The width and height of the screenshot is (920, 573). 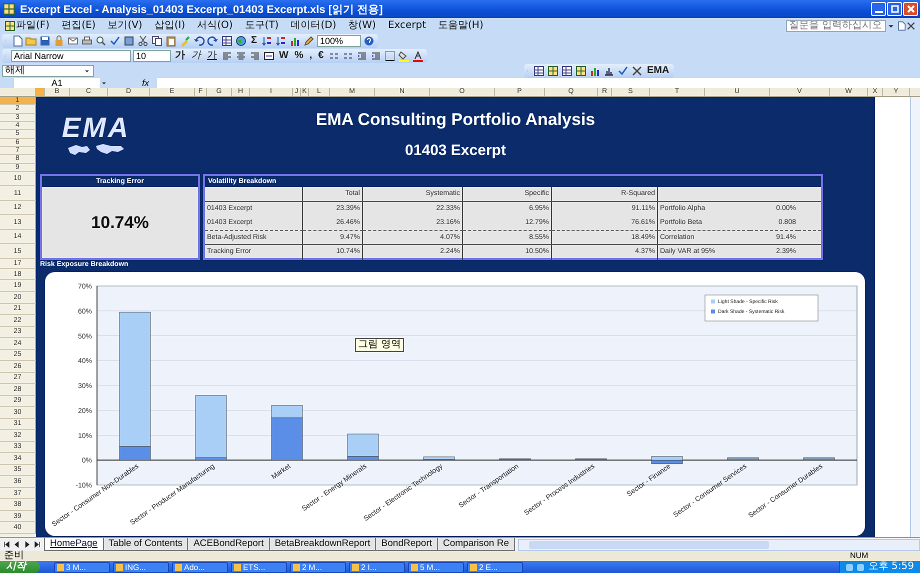 I want to click on align-left-icon, so click(x=227, y=56).